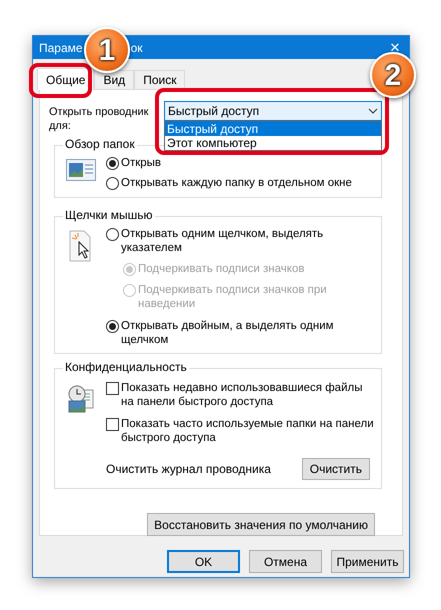 The height and width of the screenshot is (610, 441). What do you see at coordinates (285, 561) in the screenshot?
I see `dialog-button: Отмена` at bounding box center [285, 561].